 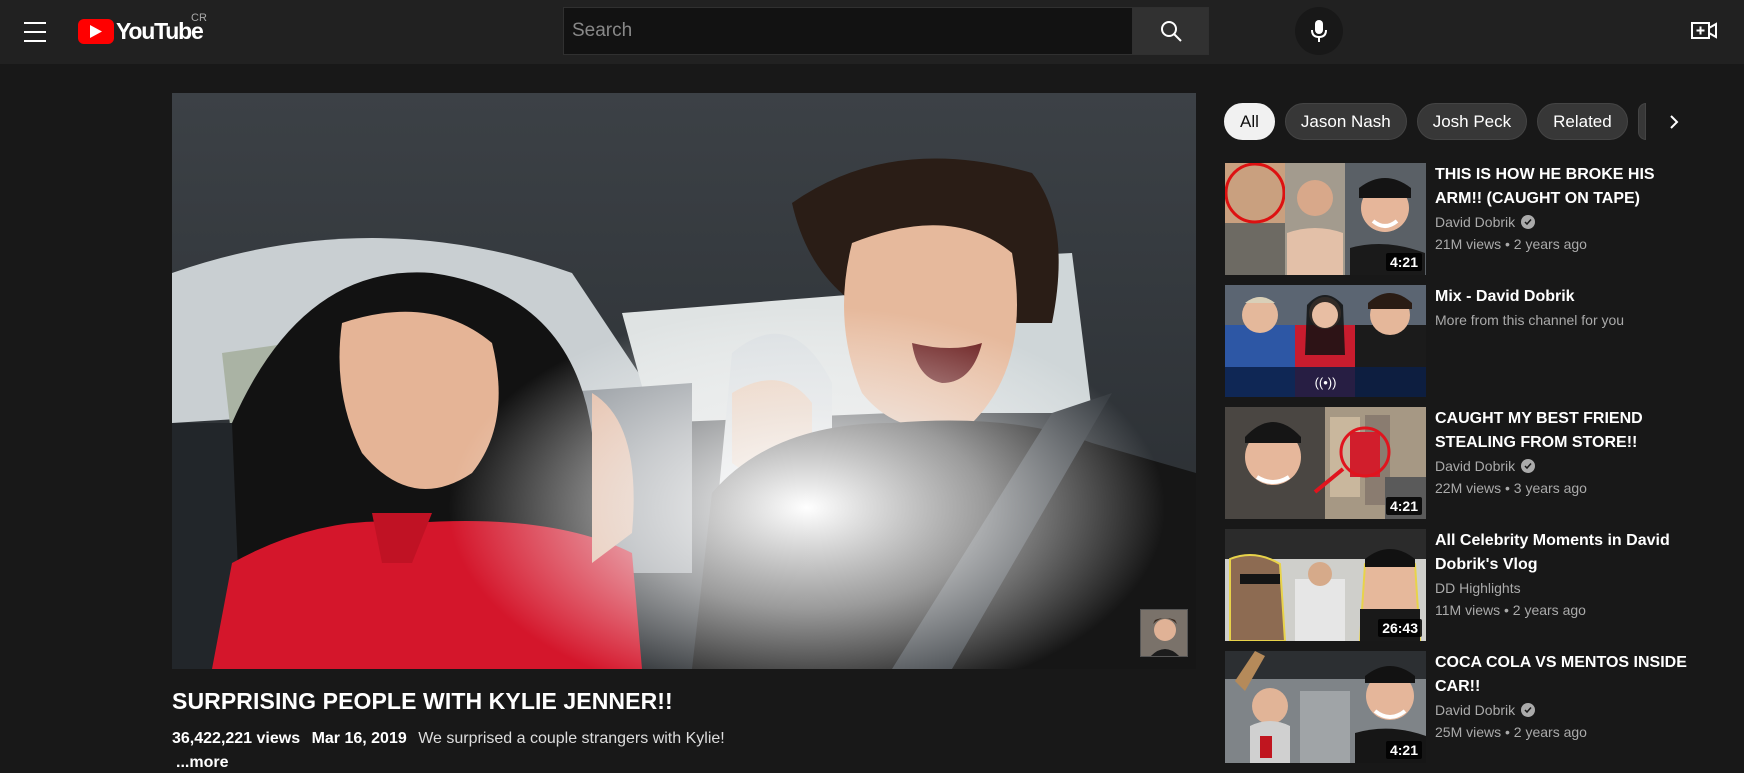 I want to click on video-thumbnail: 26:43, so click(x=1325, y=585).